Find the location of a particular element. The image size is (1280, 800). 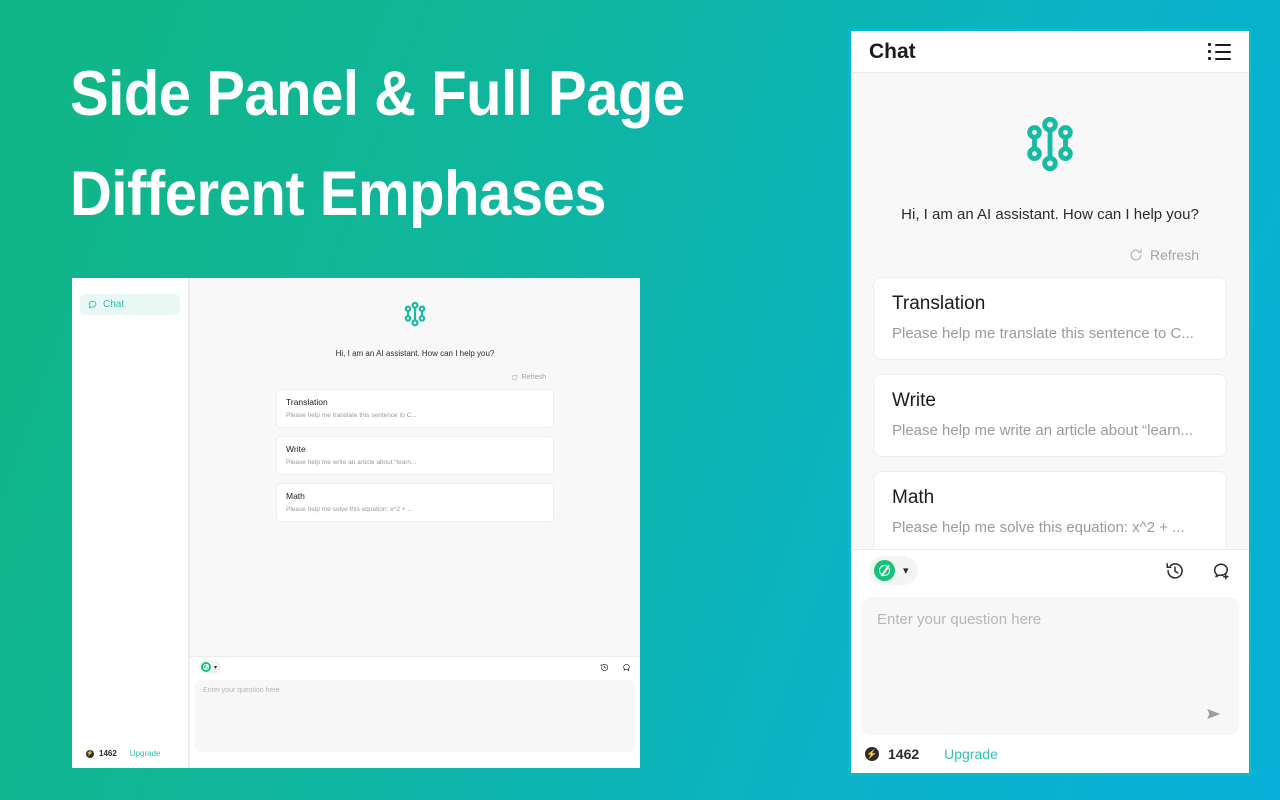

page-title: Chat is located at coordinates (892, 51).